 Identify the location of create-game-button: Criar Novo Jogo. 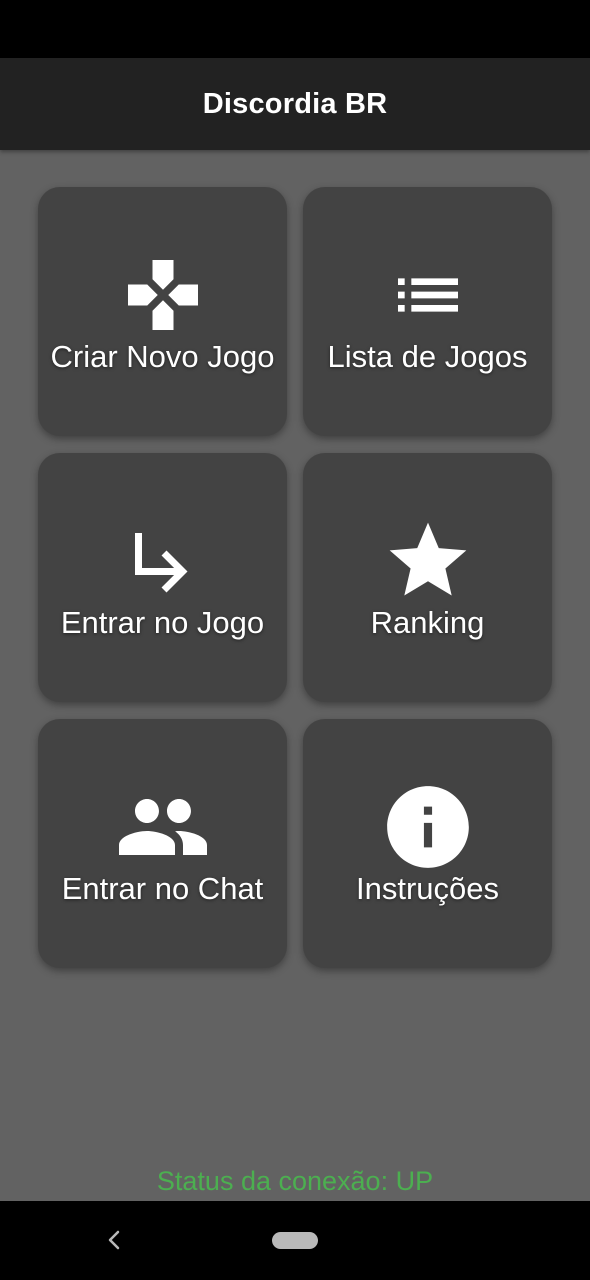
(162, 311).